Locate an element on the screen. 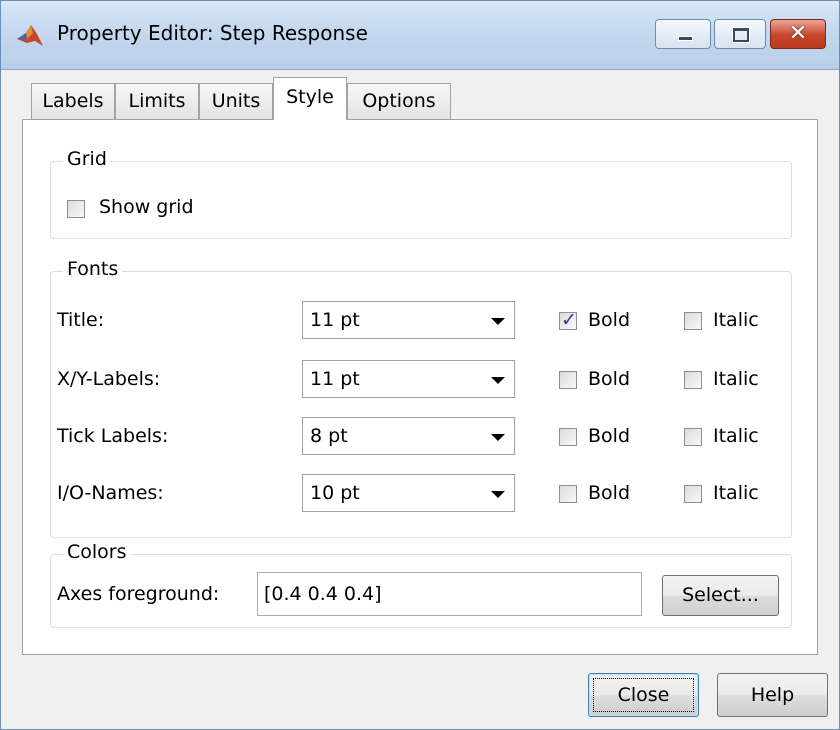  tick-labels-italic-label: Italic is located at coordinates (736, 436).